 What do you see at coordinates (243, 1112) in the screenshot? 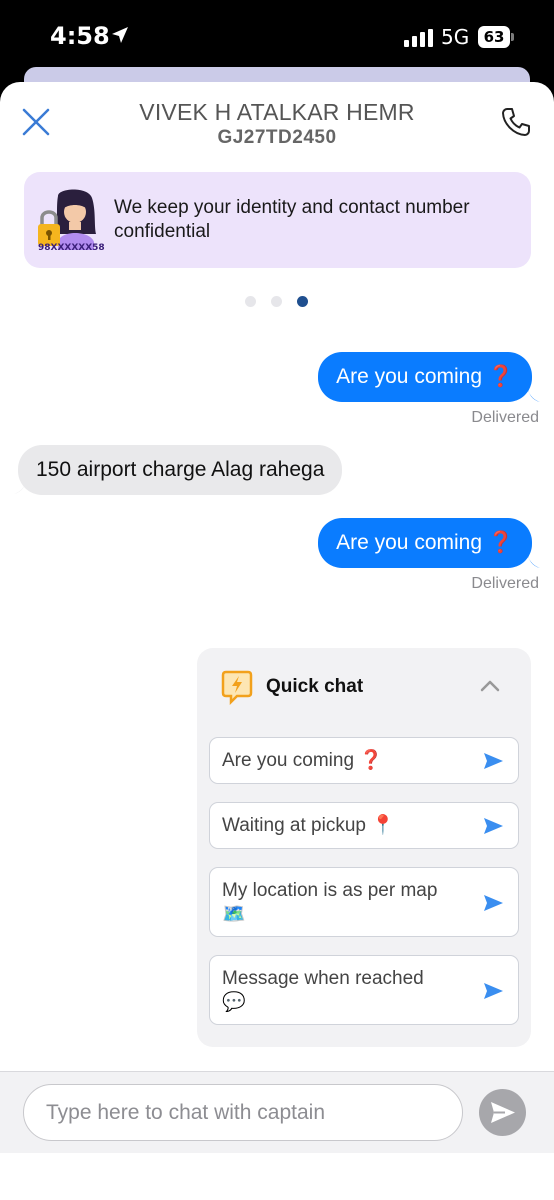
I see `chat-input` at bounding box center [243, 1112].